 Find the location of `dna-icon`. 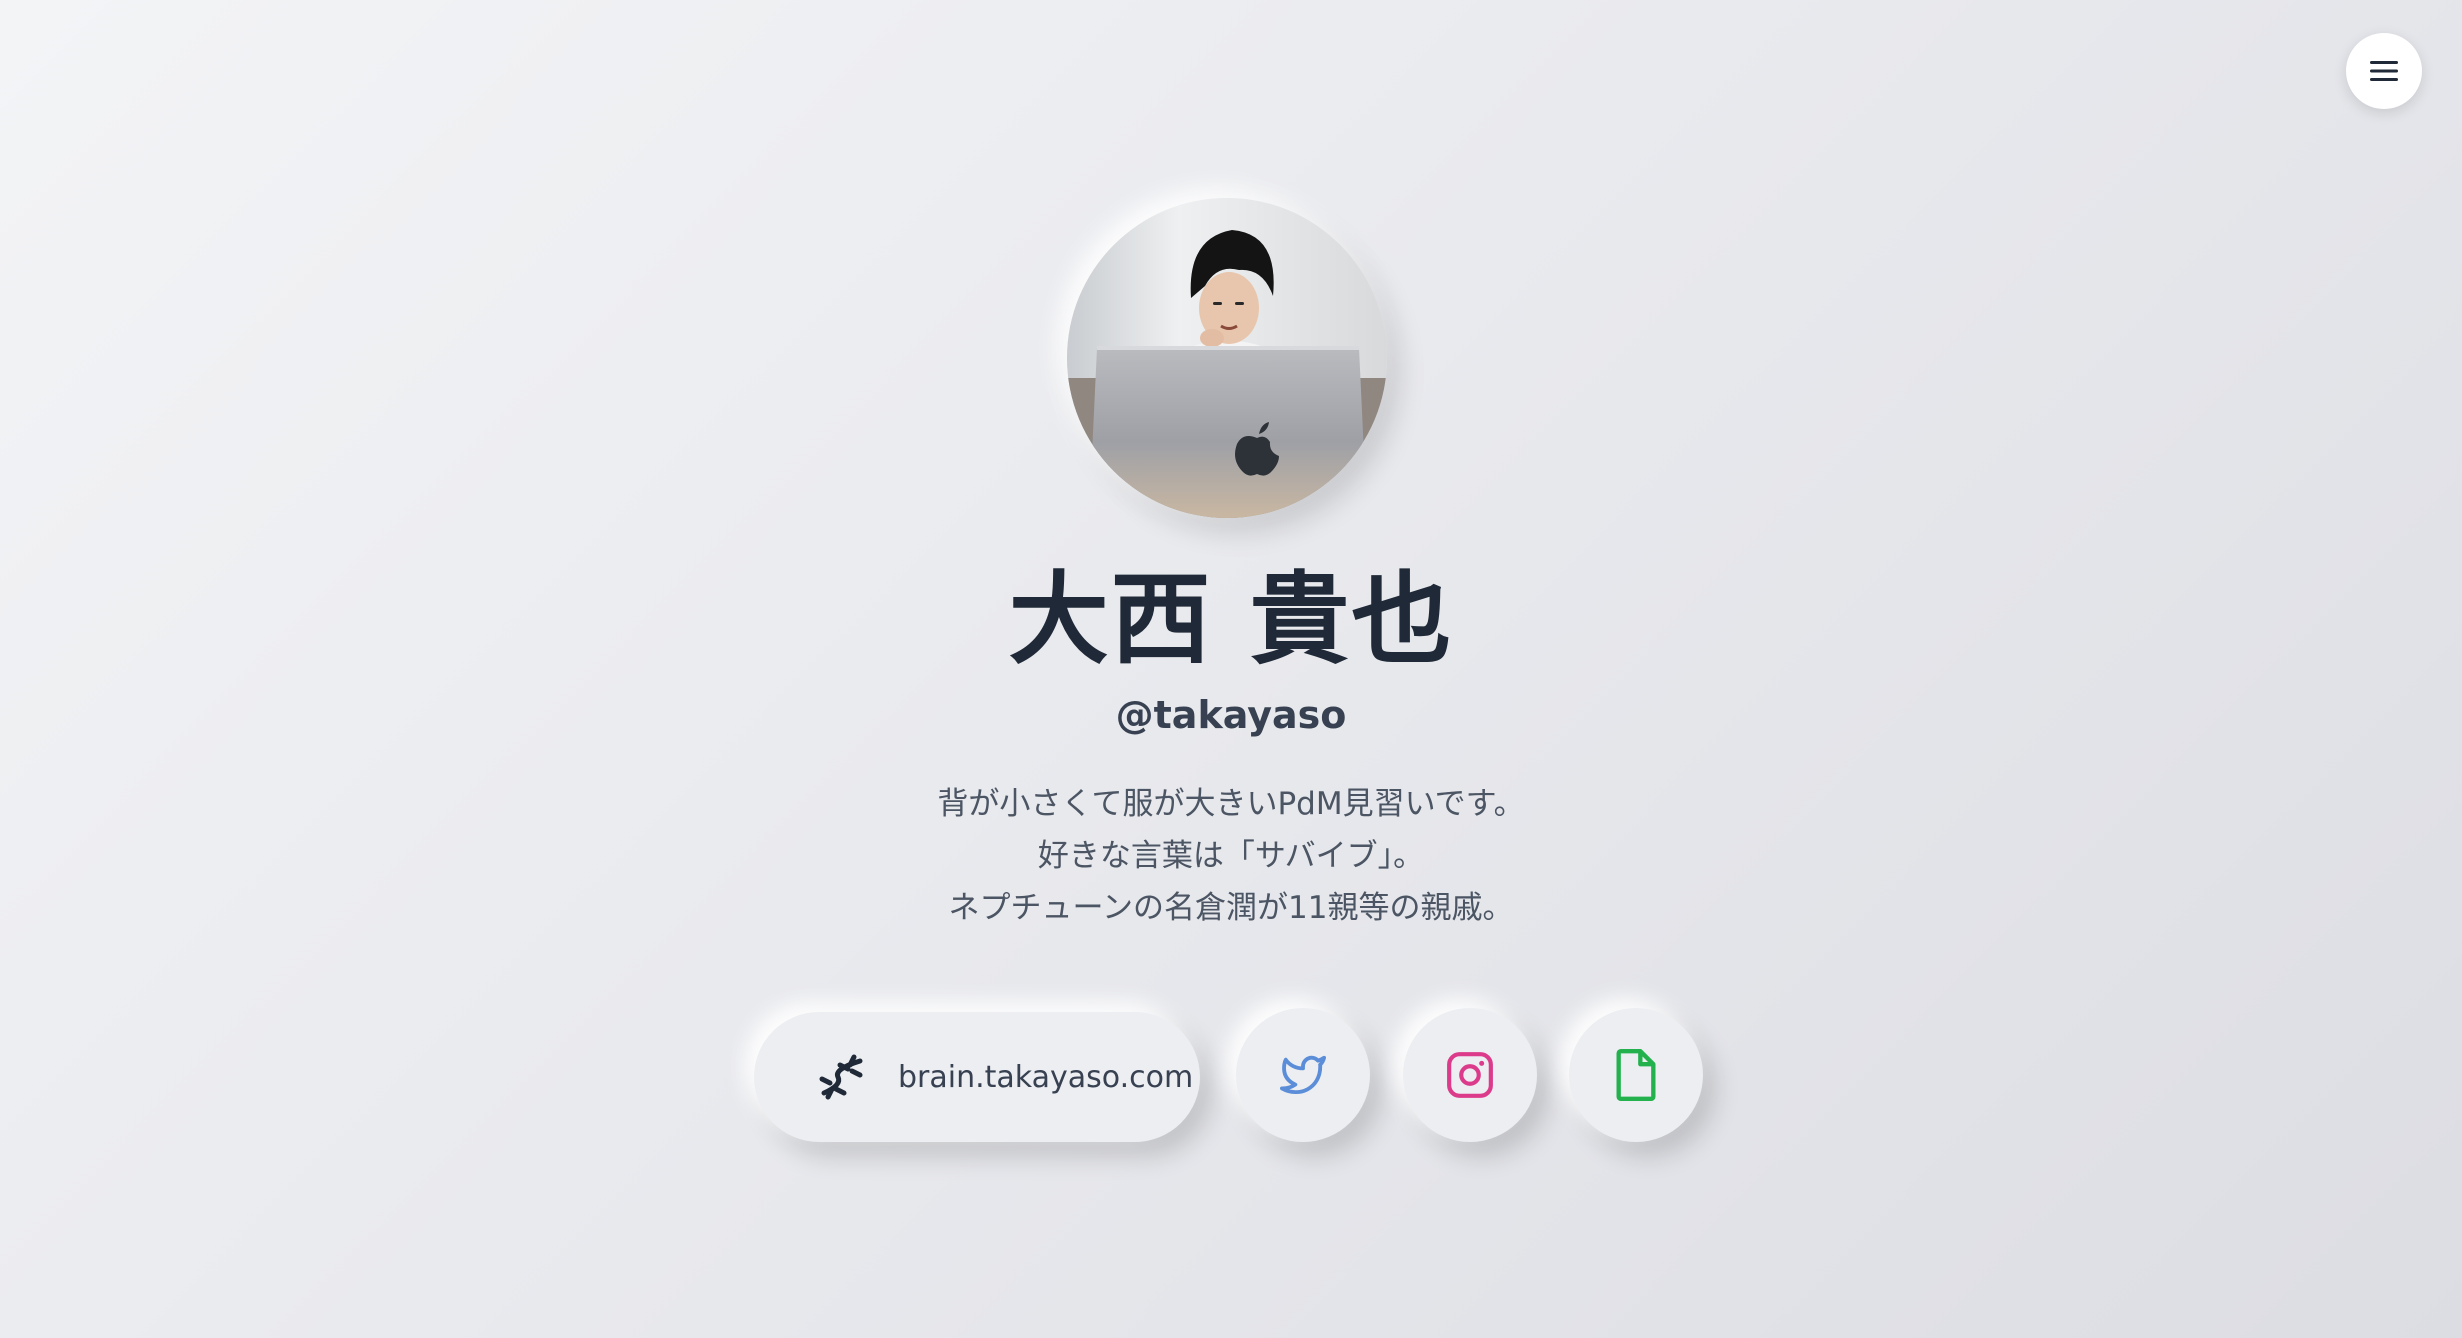

dna-icon is located at coordinates (841, 1077).